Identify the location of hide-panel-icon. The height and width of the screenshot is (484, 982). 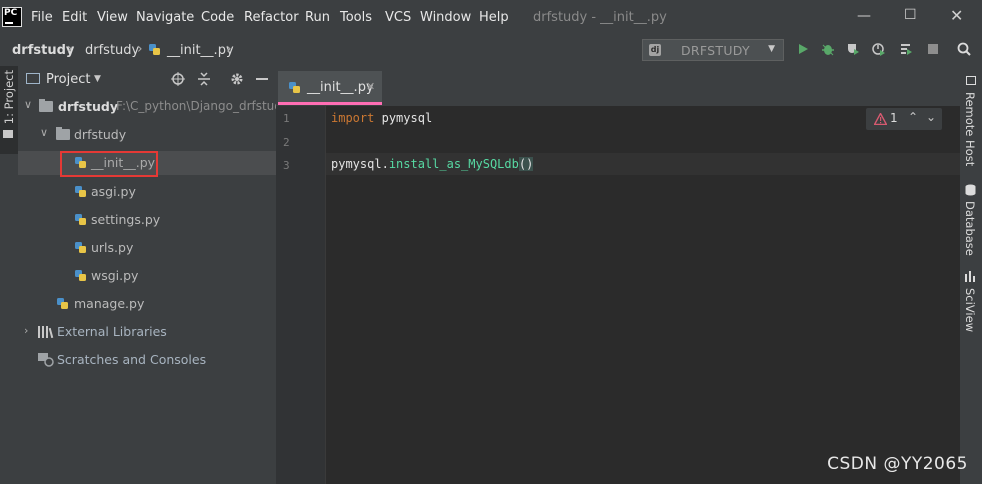
(262, 79).